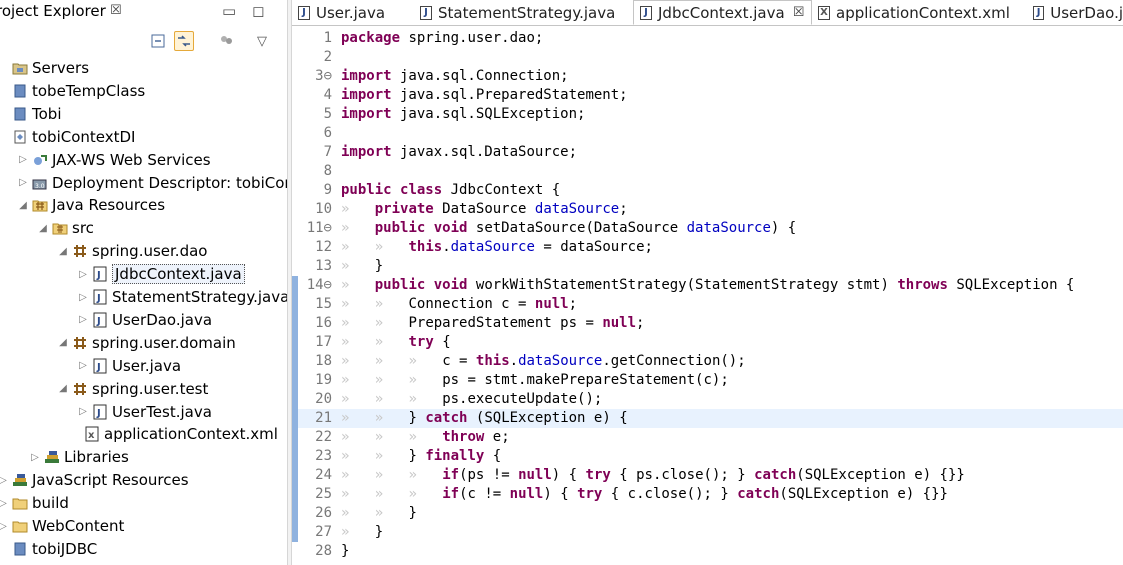 The width and height of the screenshot is (1123, 565). I want to click on editor-tab-label: JdbcContext.java, so click(721, 12).